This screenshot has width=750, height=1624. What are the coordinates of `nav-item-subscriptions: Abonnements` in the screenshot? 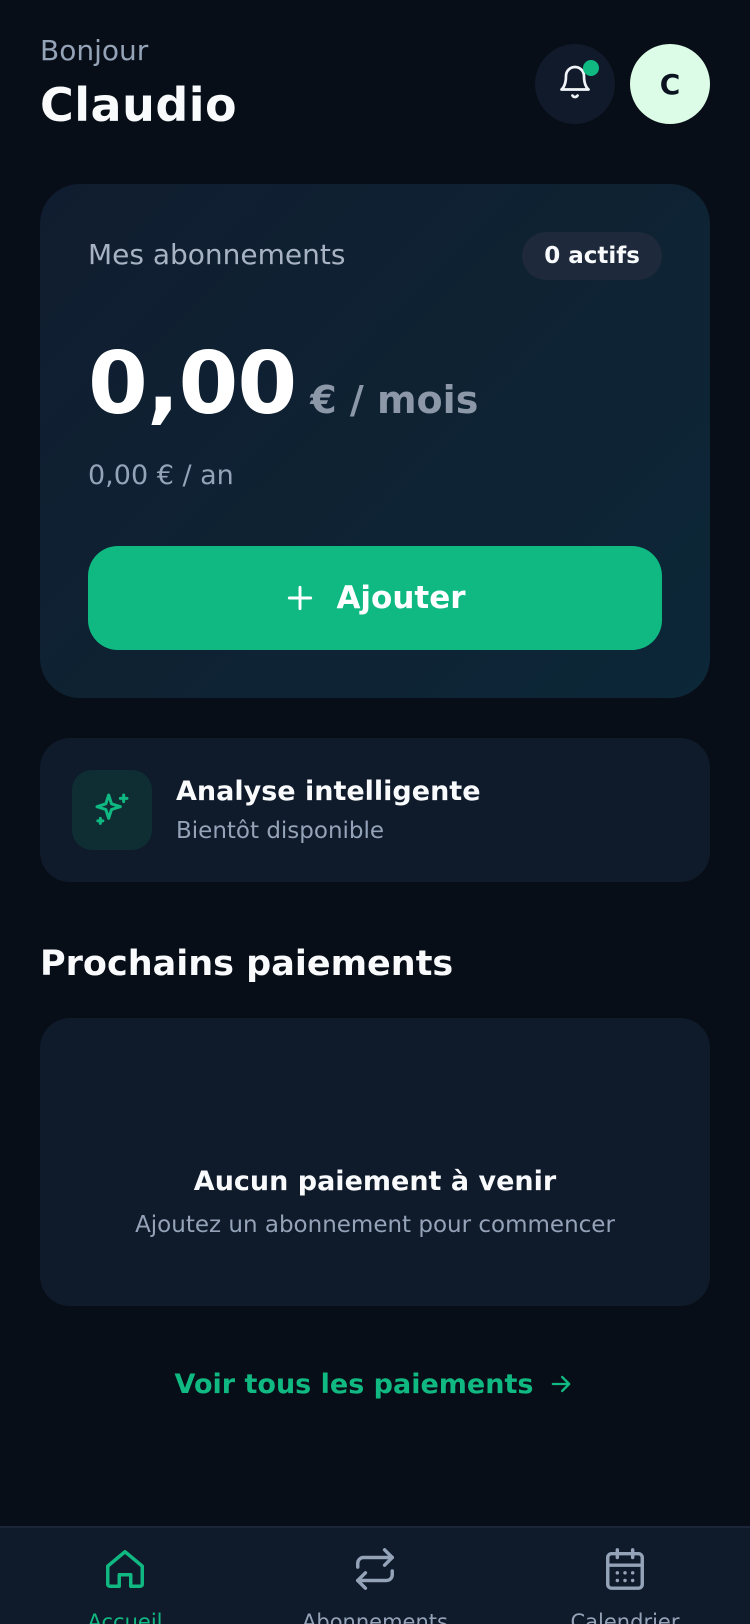 It's located at (375, 1576).